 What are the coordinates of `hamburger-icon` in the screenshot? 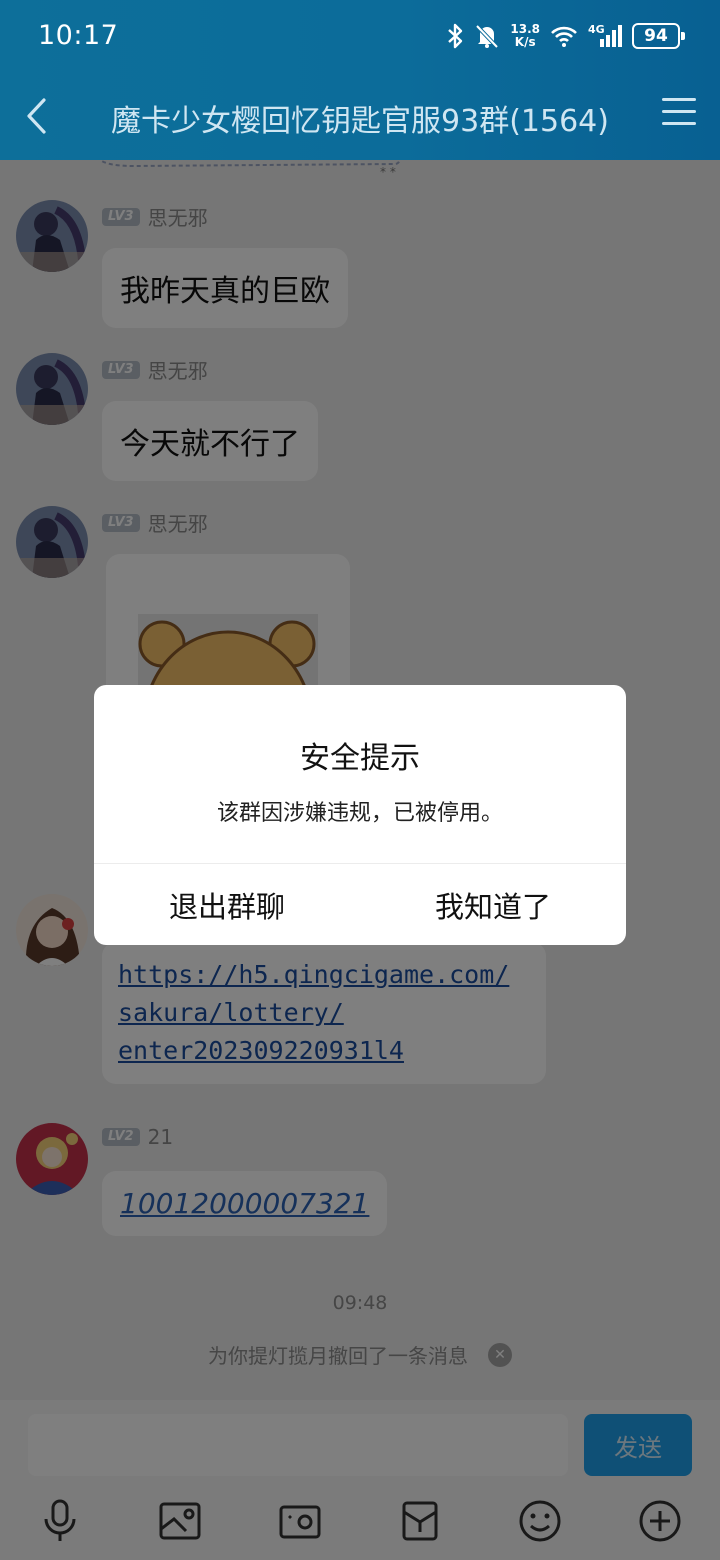 It's located at (679, 99).